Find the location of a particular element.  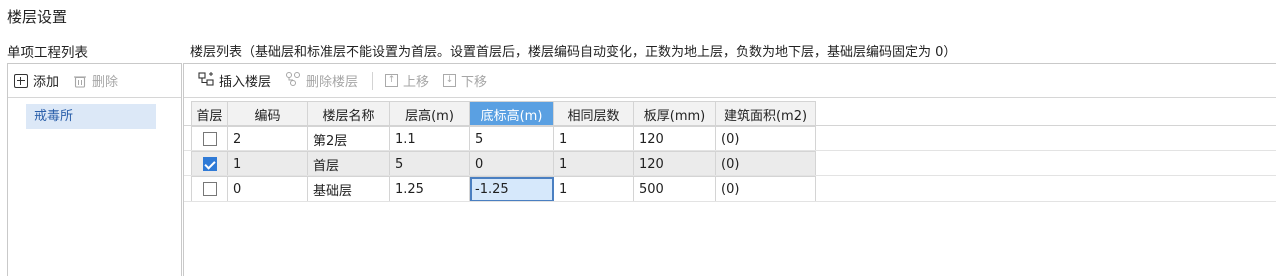

col-header-name: 楼层名称 is located at coordinates (348, 114).